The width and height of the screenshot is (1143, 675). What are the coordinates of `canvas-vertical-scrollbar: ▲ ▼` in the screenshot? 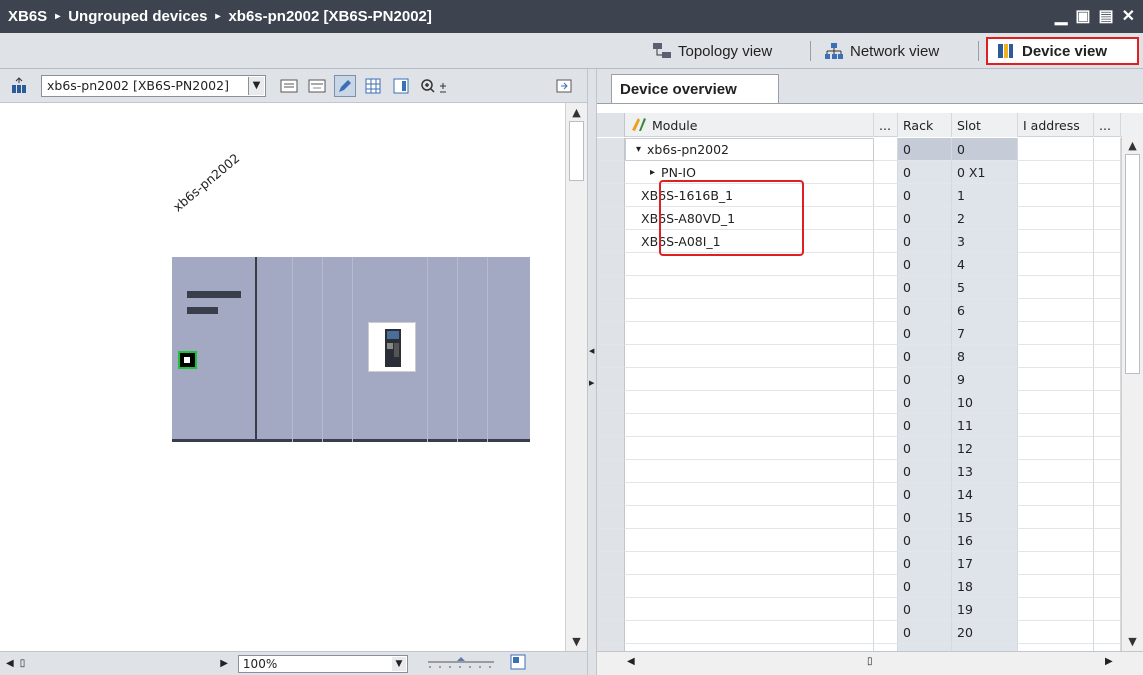 It's located at (576, 377).